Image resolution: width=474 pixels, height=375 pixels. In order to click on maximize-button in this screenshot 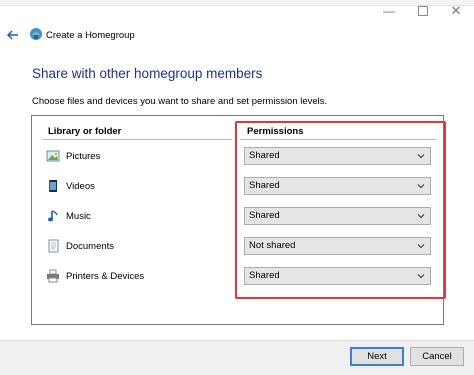, I will do `click(423, 11)`.